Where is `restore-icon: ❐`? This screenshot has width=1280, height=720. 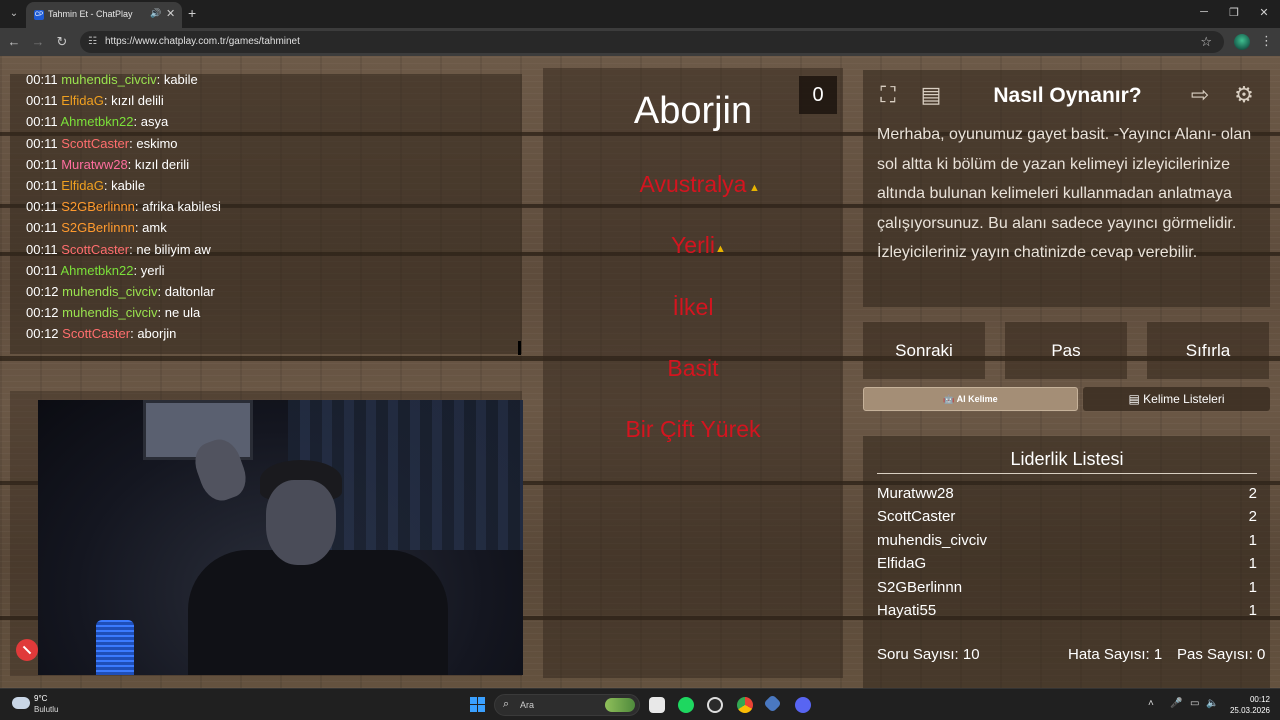 restore-icon: ❐ is located at coordinates (1234, 12).